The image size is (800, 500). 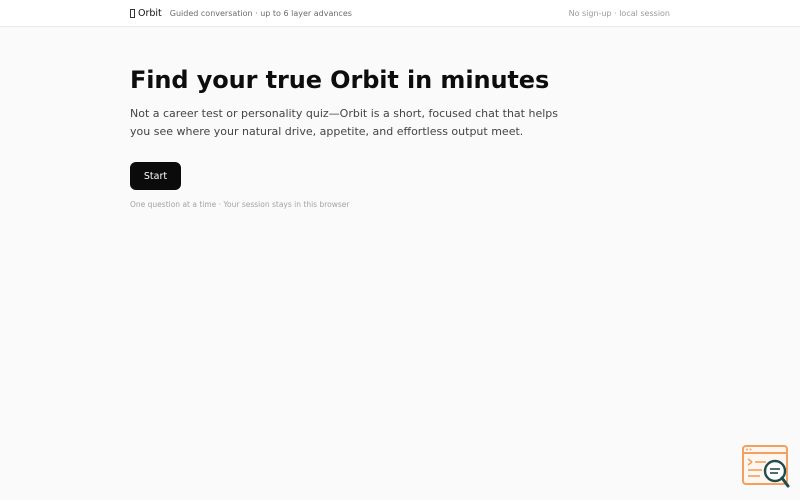 I want to click on glyph-box-icon, so click(x=132, y=13).